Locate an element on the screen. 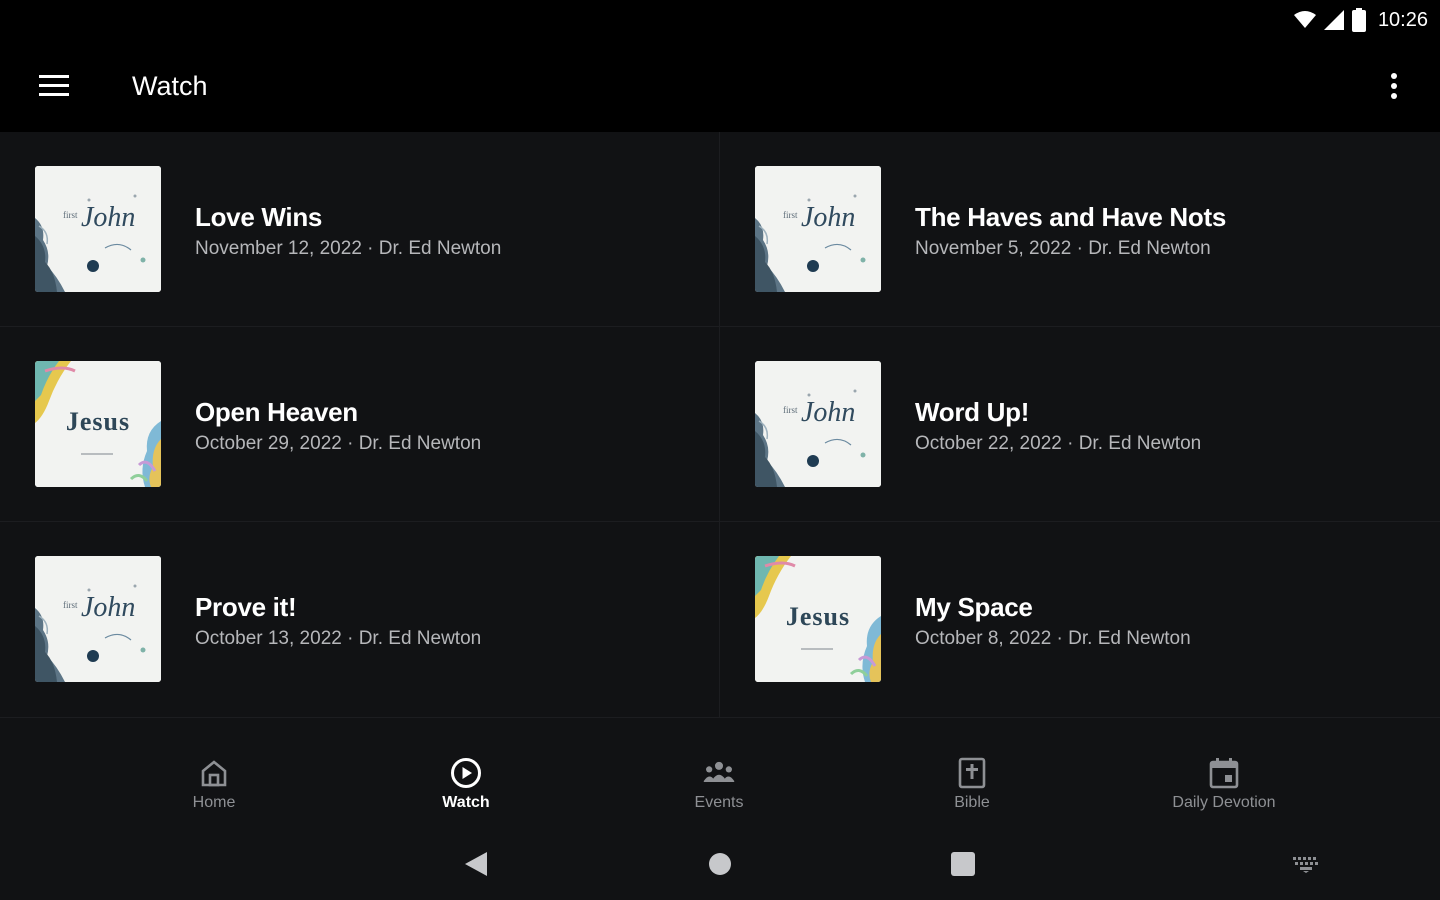  bottom-navigation: Home Watch Events Bible Daily Devotion is located at coordinates (720, 774).